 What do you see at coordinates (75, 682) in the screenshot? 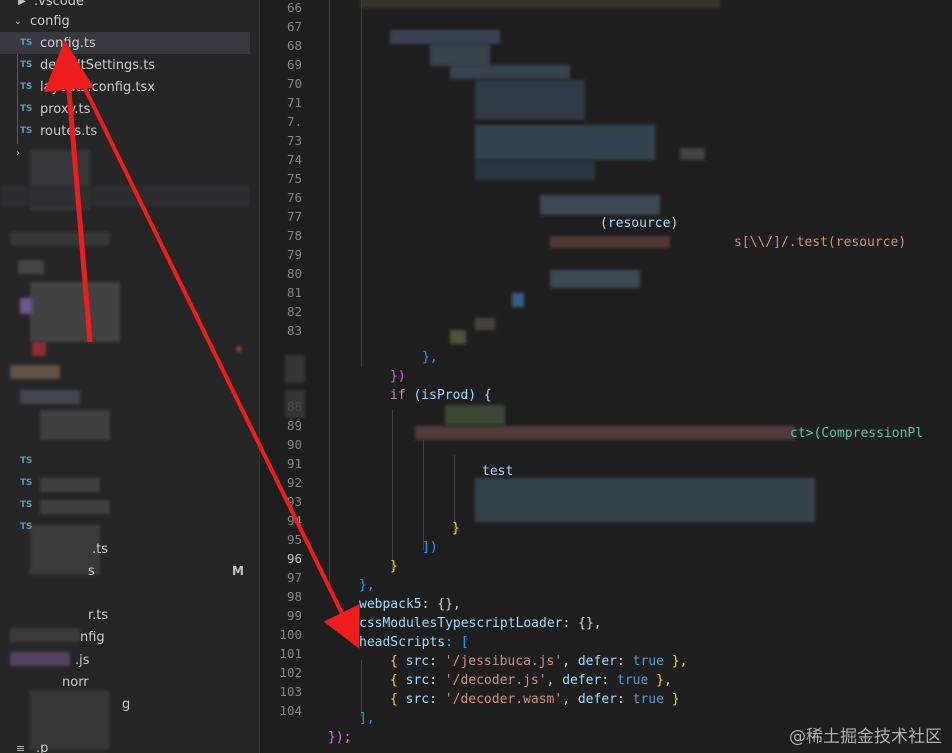
I see `tree-file-label: norr` at bounding box center [75, 682].